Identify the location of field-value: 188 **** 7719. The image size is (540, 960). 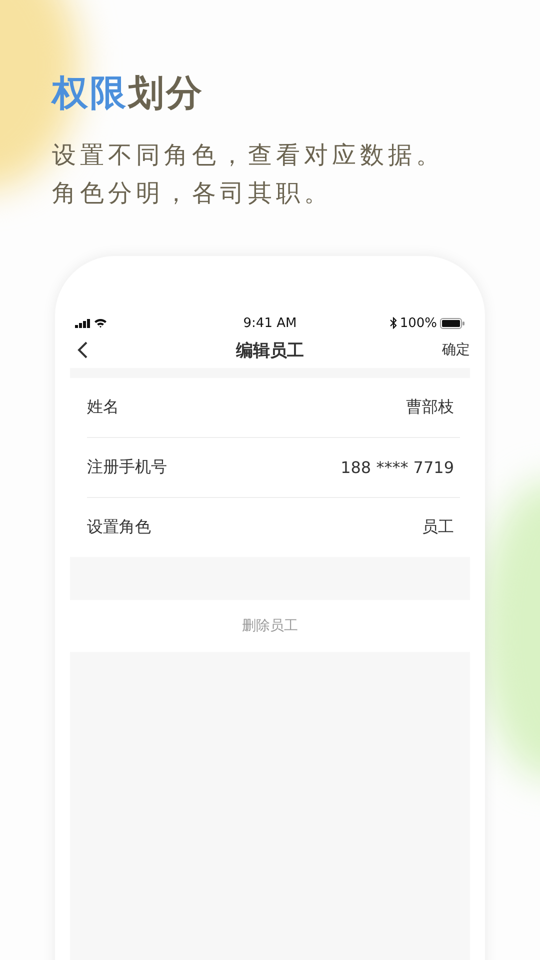
(397, 467).